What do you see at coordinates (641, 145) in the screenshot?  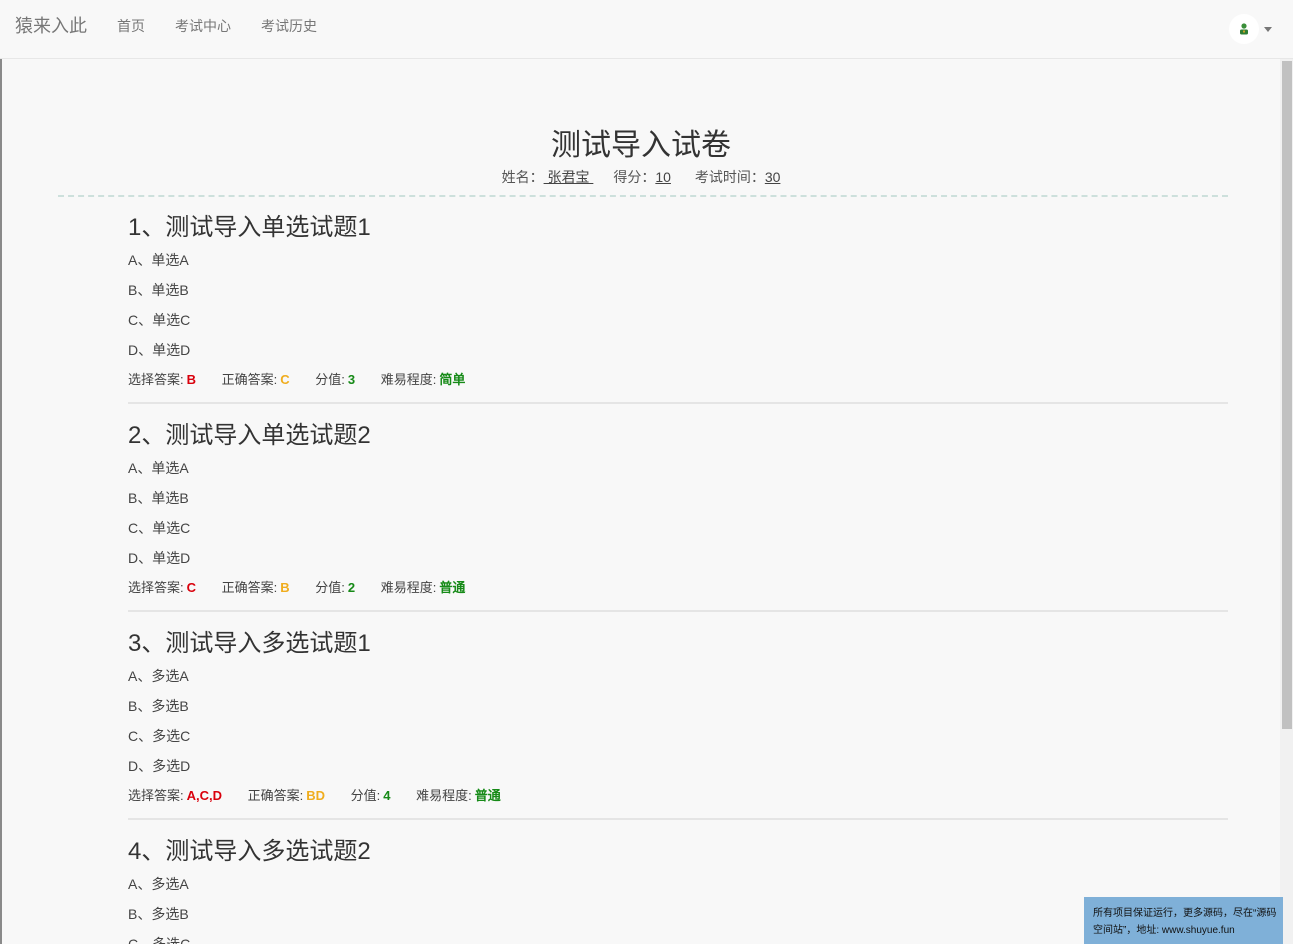 I see `paper-title: 测试导入试卷` at bounding box center [641, 145].